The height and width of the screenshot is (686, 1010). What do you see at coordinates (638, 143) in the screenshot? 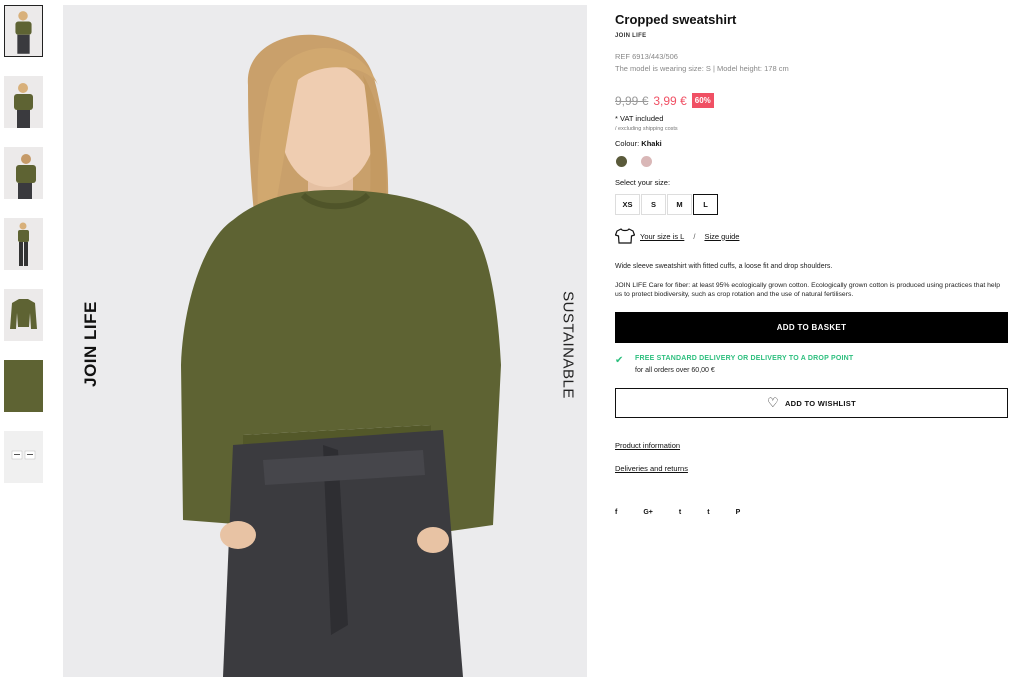
I see `colour-label: Colour: Khaki` at bounding box center [638, 143].